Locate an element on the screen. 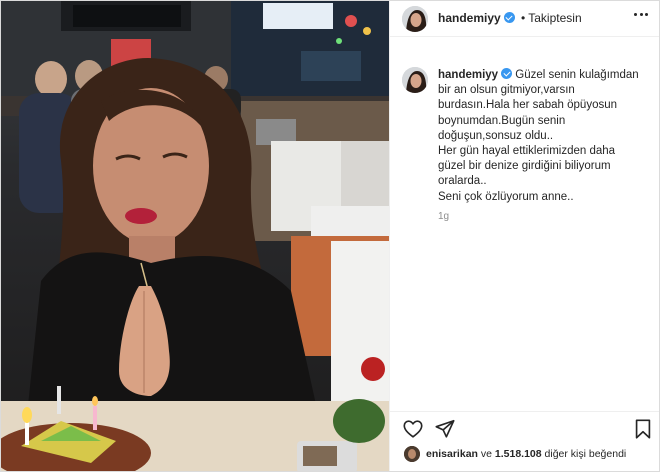 Image resolution: width=660 pixels, height=472 pixels. header-username-row: handemiyy • Takiptesin is located at coordinates (510, 18).